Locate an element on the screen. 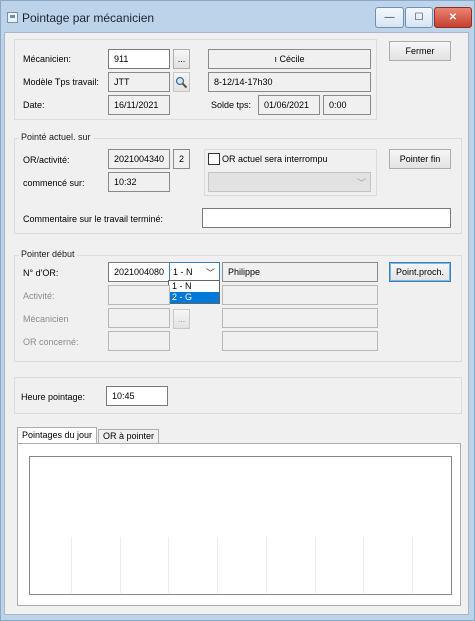 The width and height of the screenshot is (475, 621). horaire-field: 8-12/14-17h30 is located at coordinates (289, 82).